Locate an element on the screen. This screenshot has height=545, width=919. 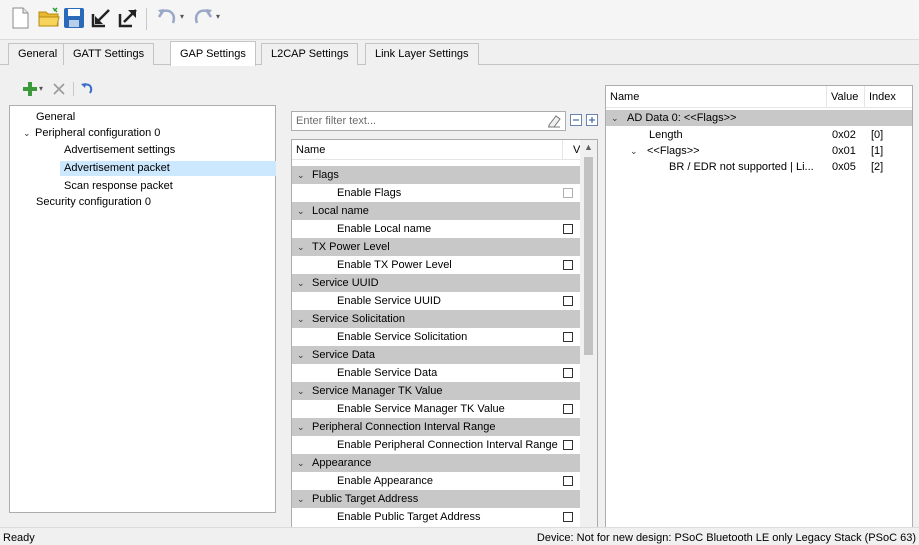
item-label: Enable Public Target Address is located at coordinates (409, 517).